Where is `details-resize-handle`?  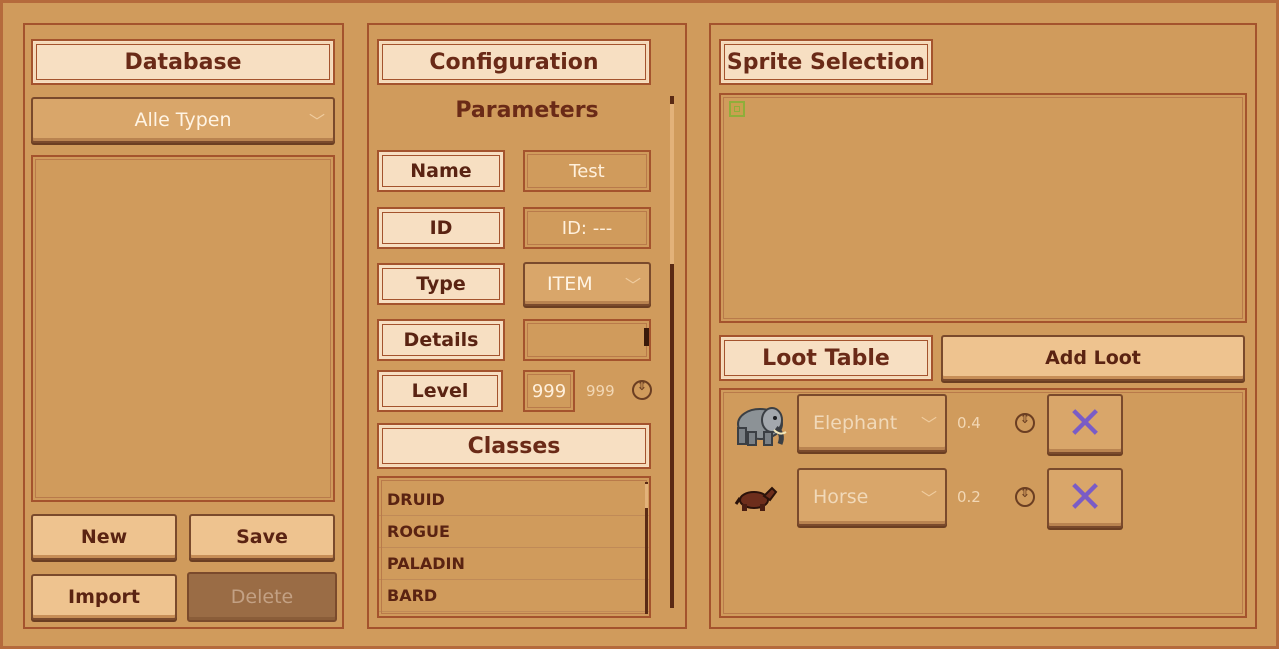
details-resize-handle is located at coordinates (646, 337).